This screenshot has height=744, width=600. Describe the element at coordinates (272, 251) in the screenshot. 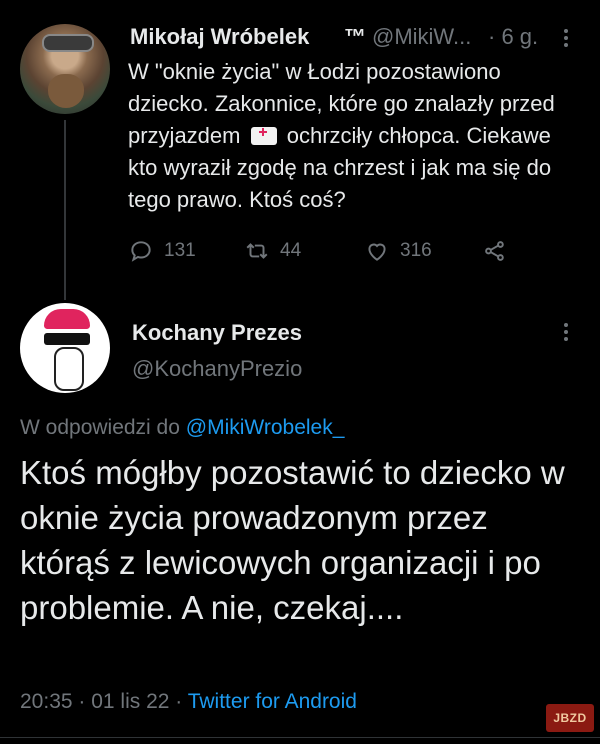

I see `retweet-button: 44` at that location.